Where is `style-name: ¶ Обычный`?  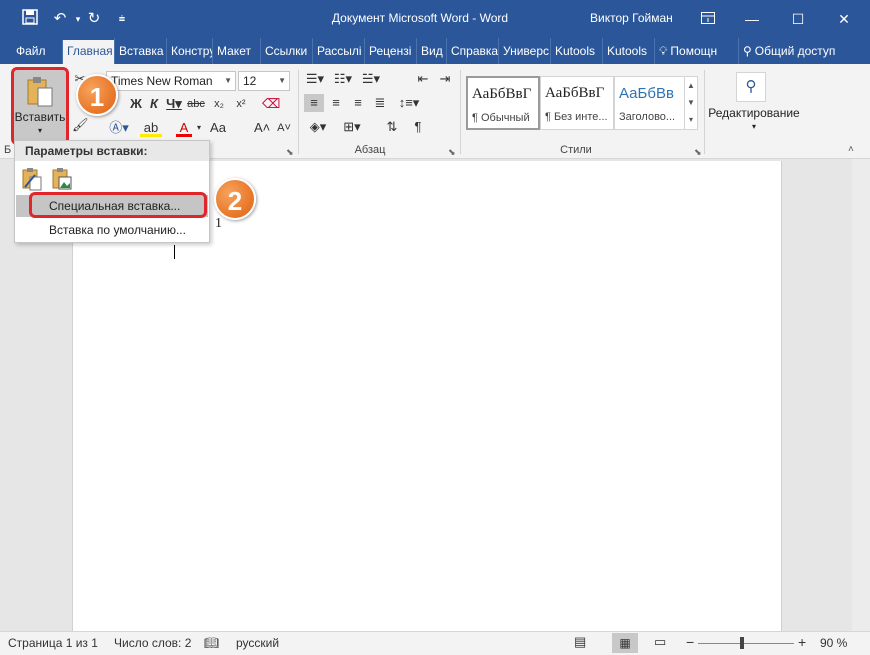
style-name: ¶ Обычный is located at coordinates (501, 118).